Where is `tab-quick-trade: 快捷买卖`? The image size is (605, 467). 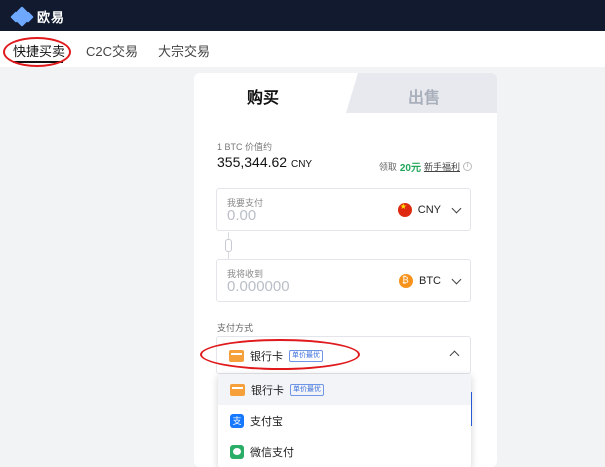
tab-quick-trade: 快捷买卖 is located at coordinates (39, 50).